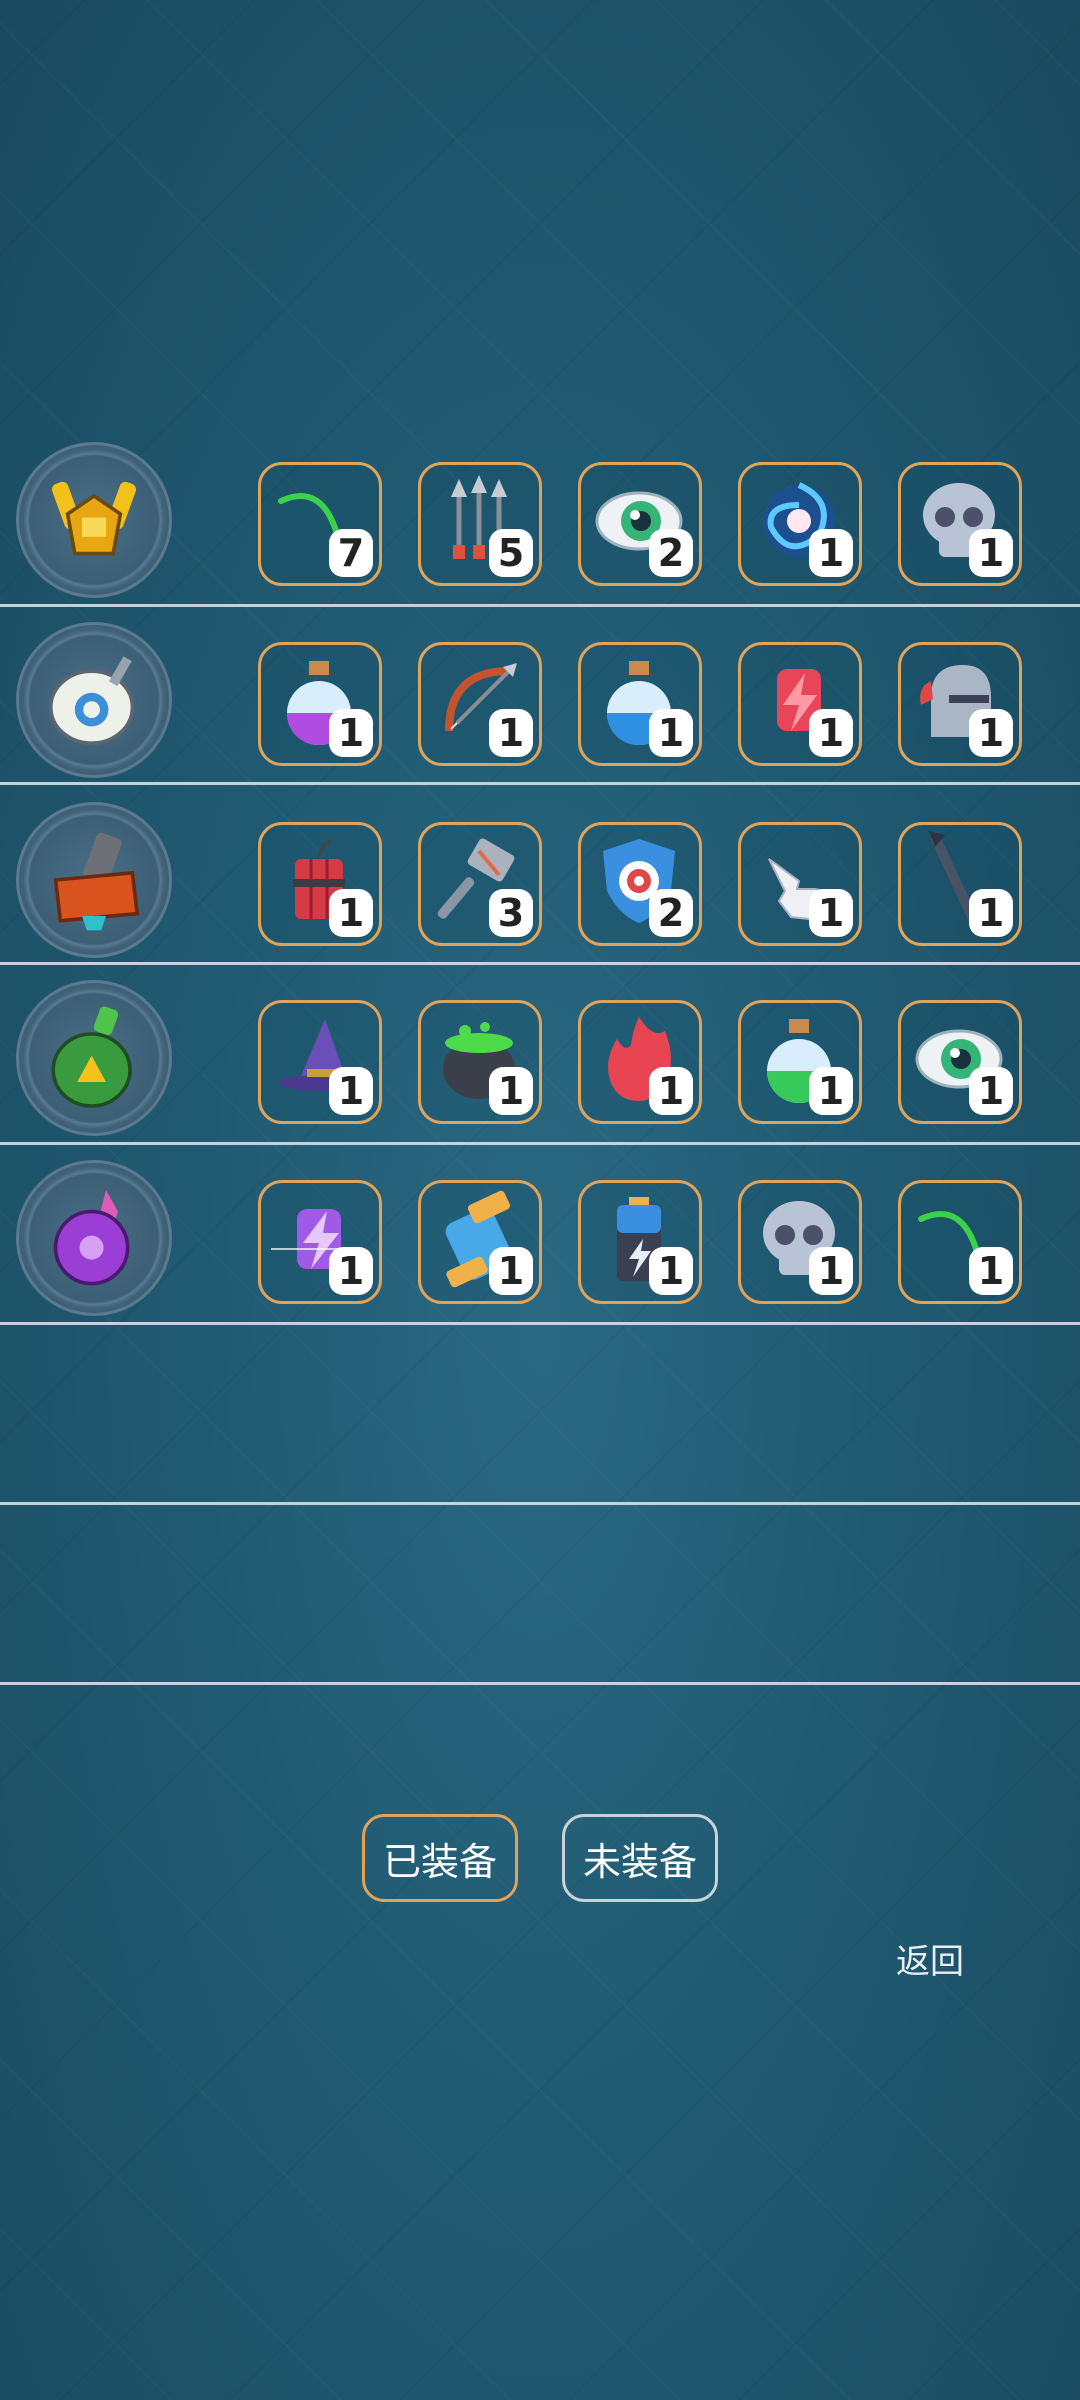  Describe the element at coordinates (511, 913) in the screenshot. I see `item-count: 3` at that location.